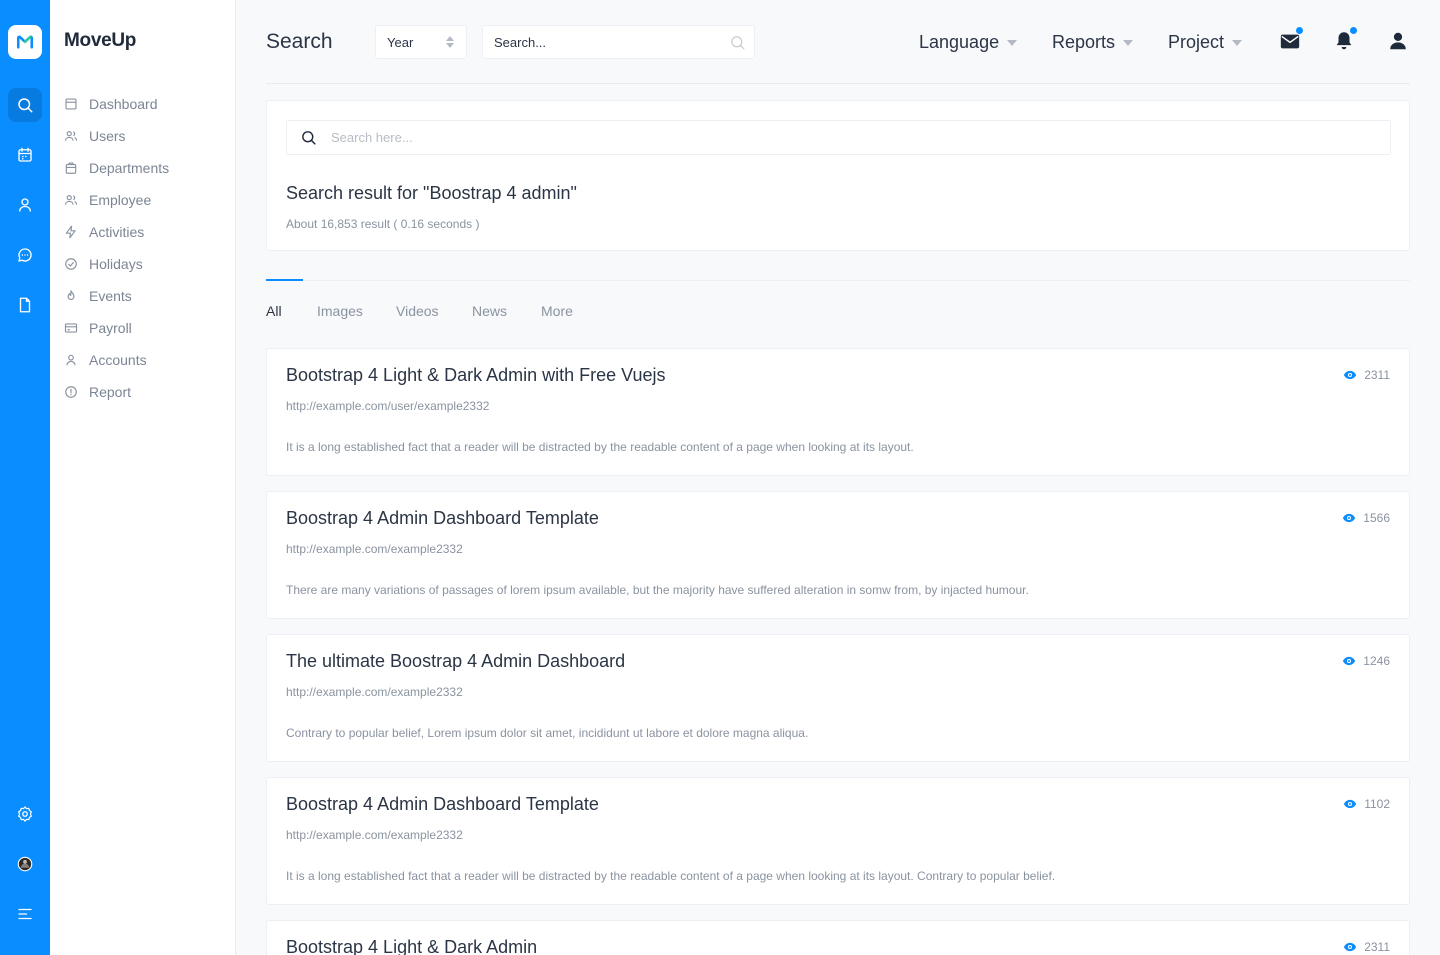 This screenshot has width=1440, height=955. What do you see at coordinates (421, 42) in the screenshot?
I see `year-select: Year` at bounding box center [421, 42].